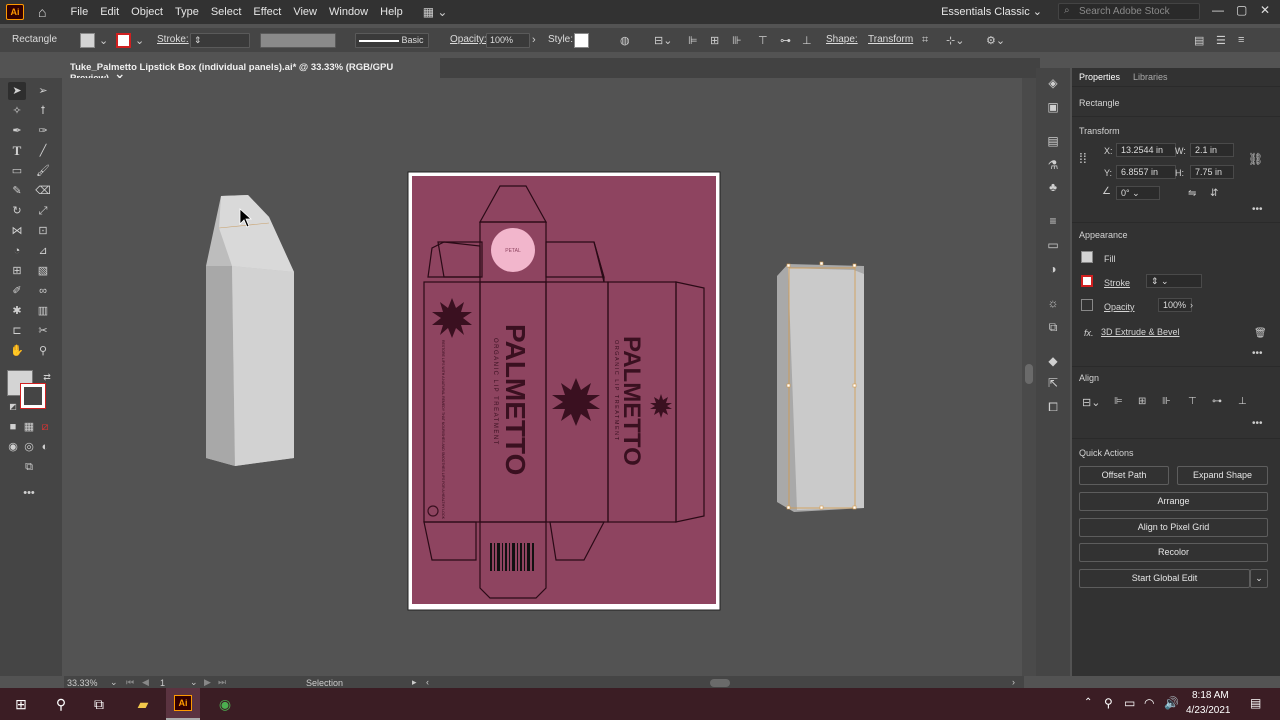 This screenshot has height=720, width=1280. I want to click on panel-align-left-icon: ⊫, so click(1118, 401).